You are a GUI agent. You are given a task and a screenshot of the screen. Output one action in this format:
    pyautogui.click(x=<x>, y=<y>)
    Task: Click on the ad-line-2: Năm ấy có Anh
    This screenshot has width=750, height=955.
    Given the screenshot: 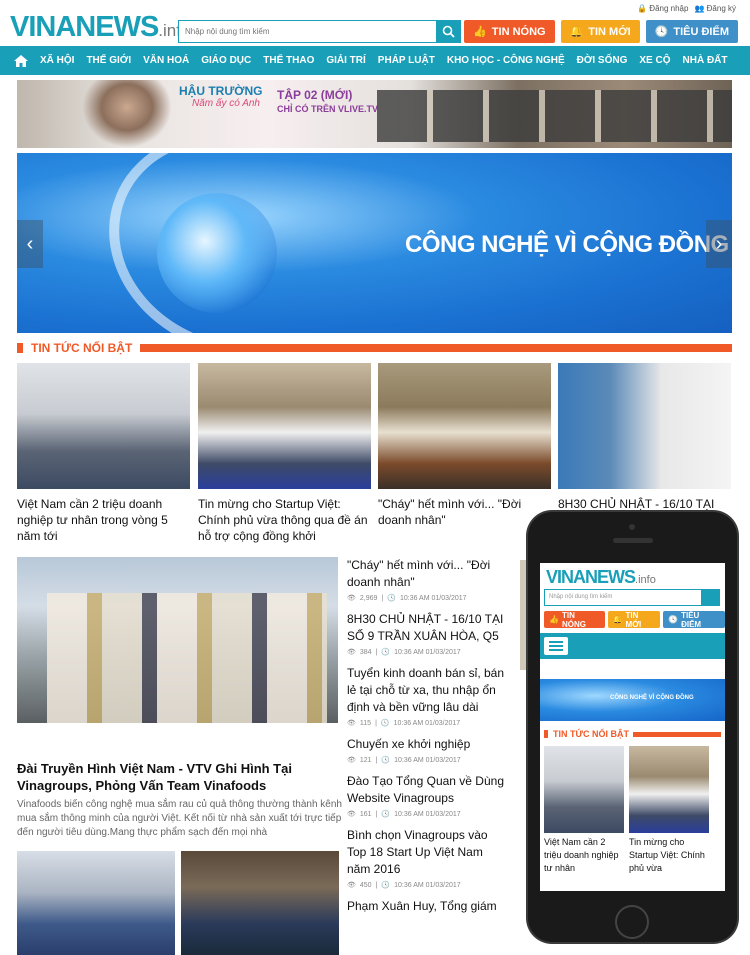 What is the action you would take?
    pyautogui.click(x=226, y=103)
    